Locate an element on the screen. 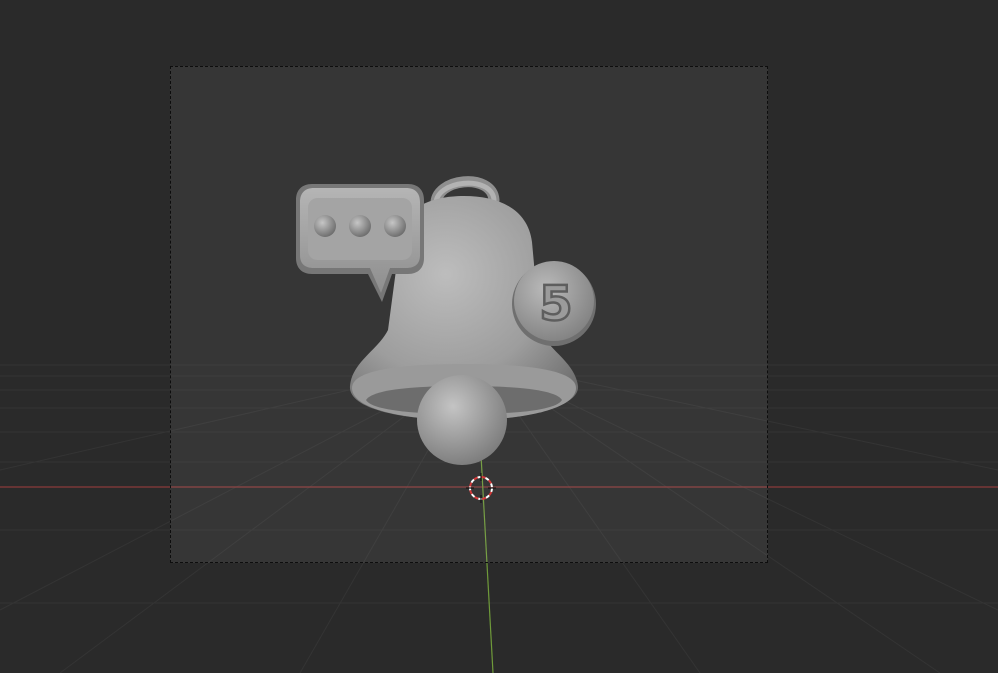  bell-clapper is located at coordinates (462, 420).